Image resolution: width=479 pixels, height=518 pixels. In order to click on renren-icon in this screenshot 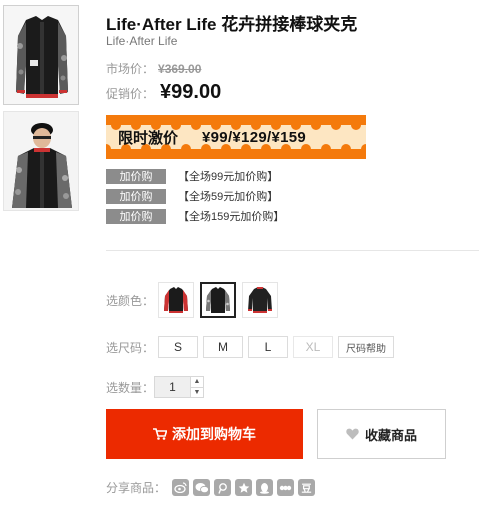, I will do `click(285, 487)`.